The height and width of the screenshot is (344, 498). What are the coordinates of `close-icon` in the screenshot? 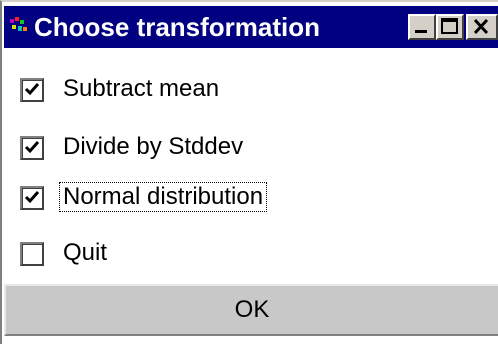 It's located at (481, 26).